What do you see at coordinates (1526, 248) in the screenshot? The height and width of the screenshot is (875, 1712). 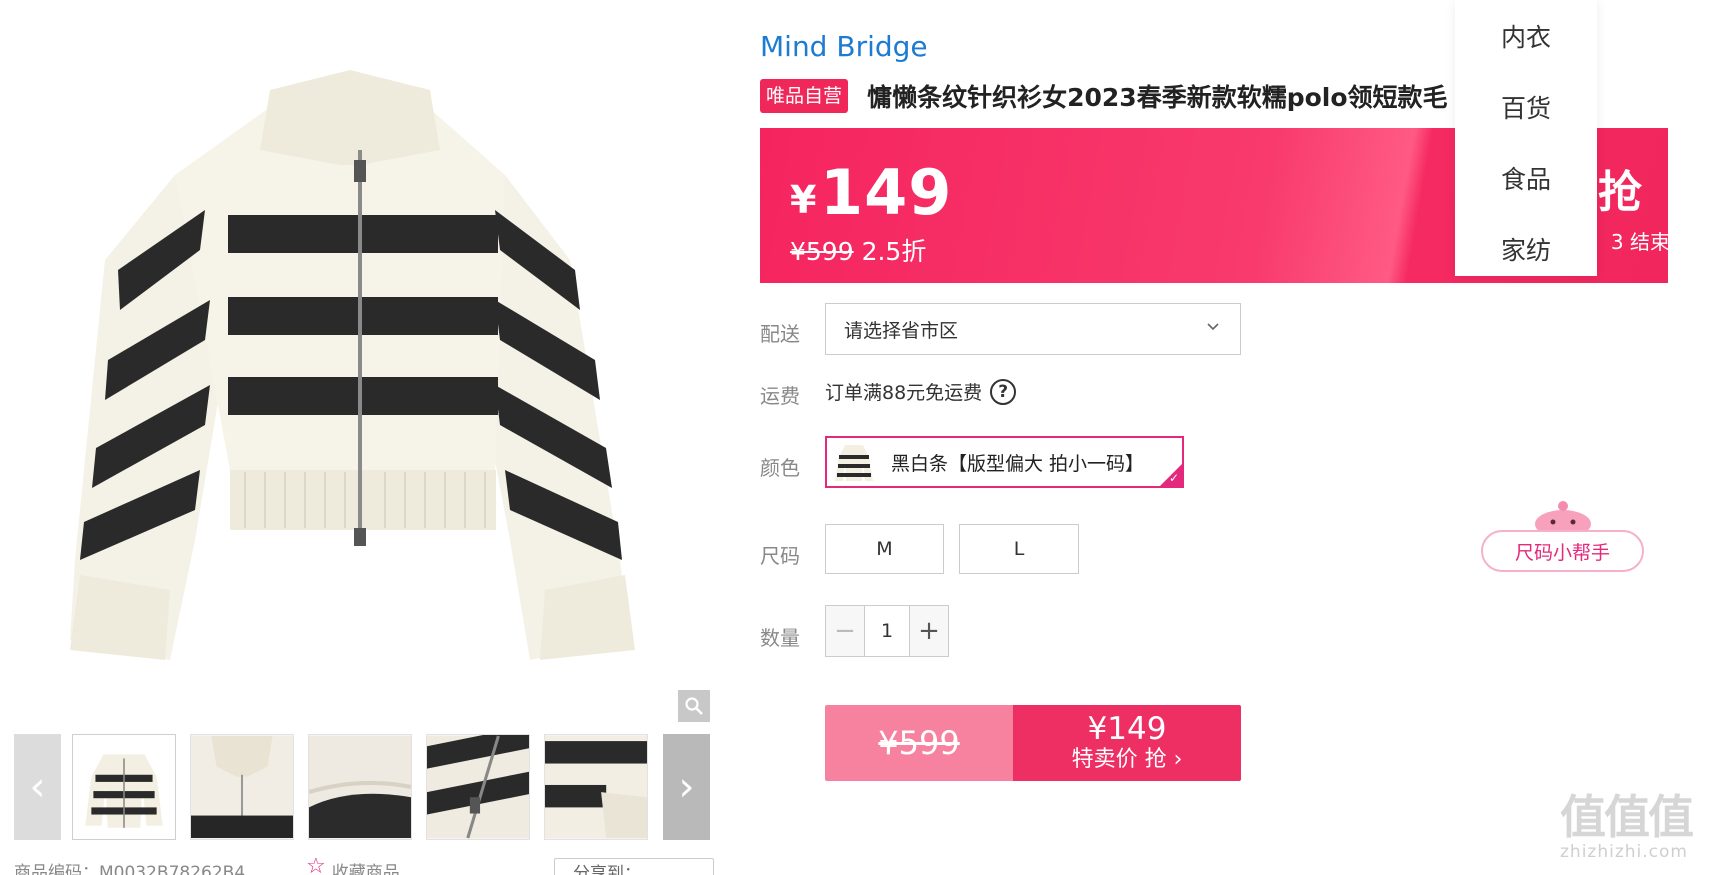 I see `menu-item-home-textile: 家纺` at bounding box center [1526, 248].